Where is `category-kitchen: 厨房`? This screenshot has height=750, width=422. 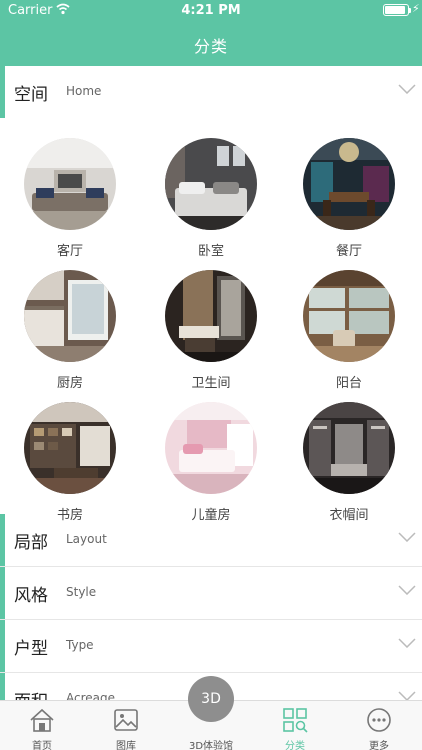 category-kitchen: 厨房 is located at coordinates (70, 334).